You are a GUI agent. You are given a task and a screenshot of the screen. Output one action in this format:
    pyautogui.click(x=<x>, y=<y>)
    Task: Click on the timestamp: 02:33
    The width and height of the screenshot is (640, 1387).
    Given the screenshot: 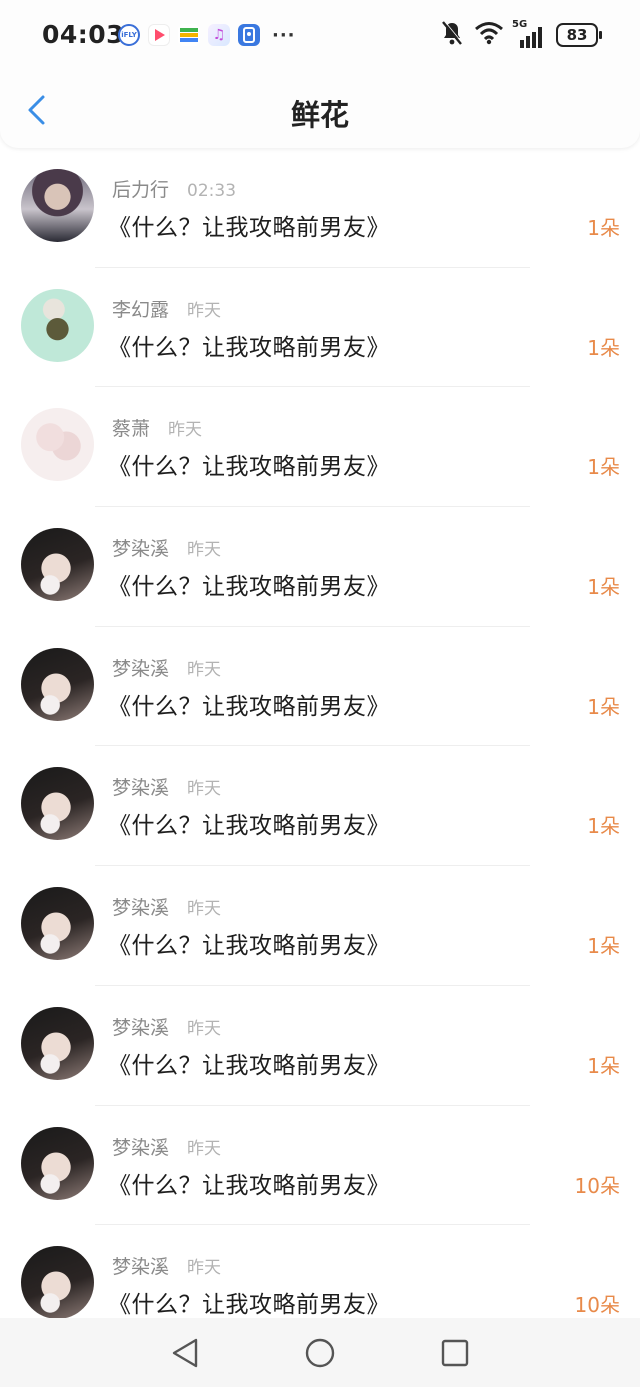 What is the action you would take?
    pyautogui.click(x=212, y=191)
    